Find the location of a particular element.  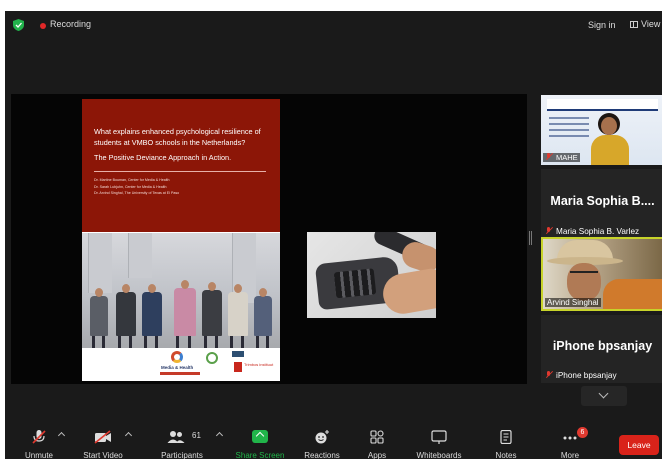

split-resize-handle is located at coordinates (530, 238).